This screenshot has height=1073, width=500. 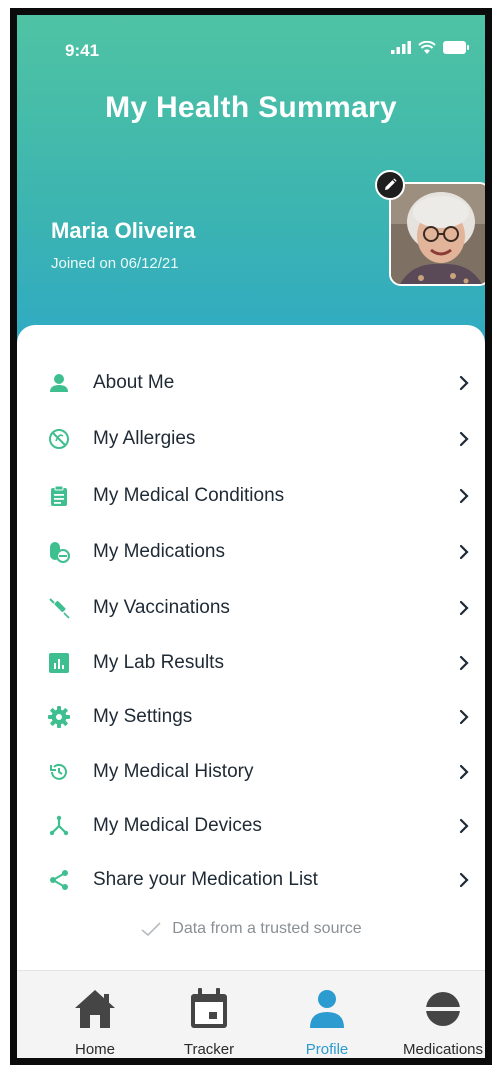 I want to click on menu-item-medical-conditions: My Medical Conditions, so click(x=251, y=496).